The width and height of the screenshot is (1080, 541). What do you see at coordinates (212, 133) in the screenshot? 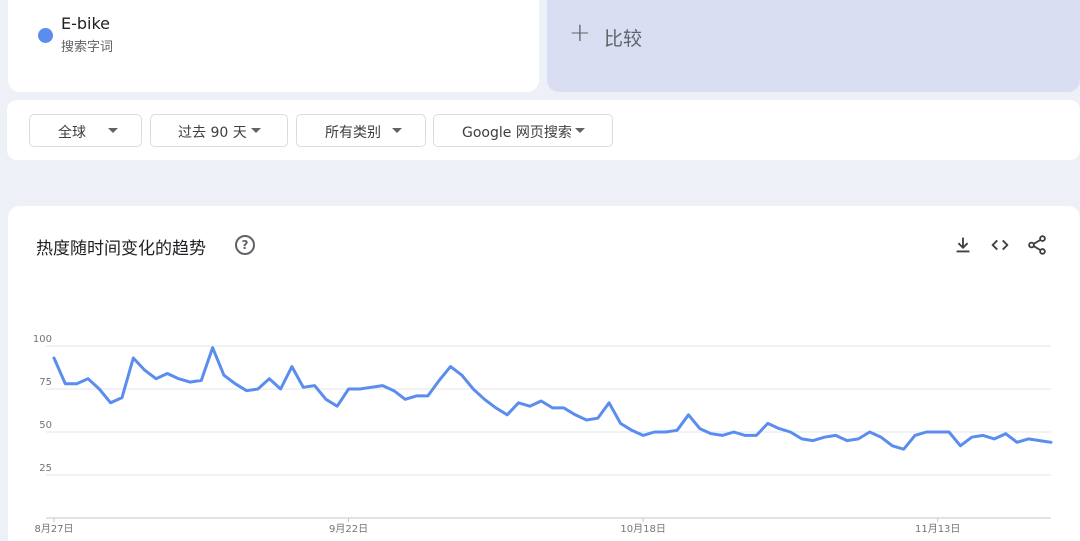
I see `time-filter-label: 过去 90 天` at bounding box center [212, 133].